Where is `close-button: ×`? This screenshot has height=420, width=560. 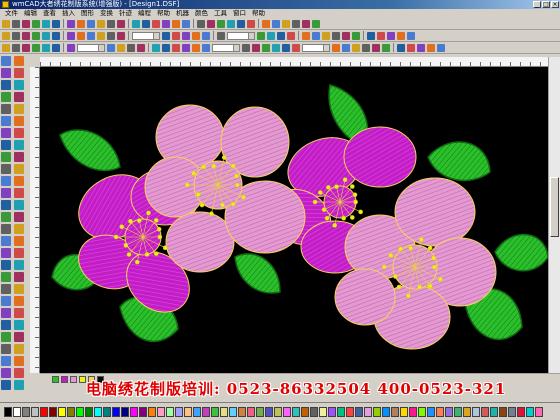 close-button: × is located at coordinates (555, 4).